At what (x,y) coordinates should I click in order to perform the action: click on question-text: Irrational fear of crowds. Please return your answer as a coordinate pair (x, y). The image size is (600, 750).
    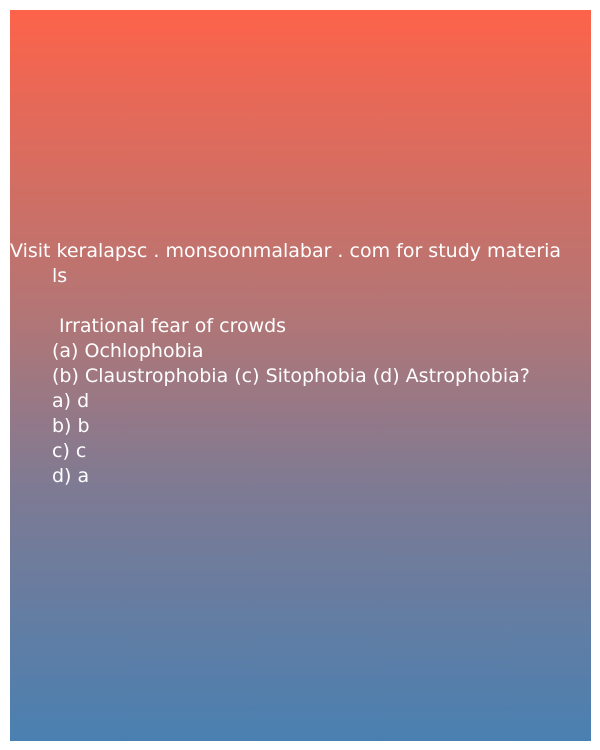
    Looking at the image, I should click on (173, 326).